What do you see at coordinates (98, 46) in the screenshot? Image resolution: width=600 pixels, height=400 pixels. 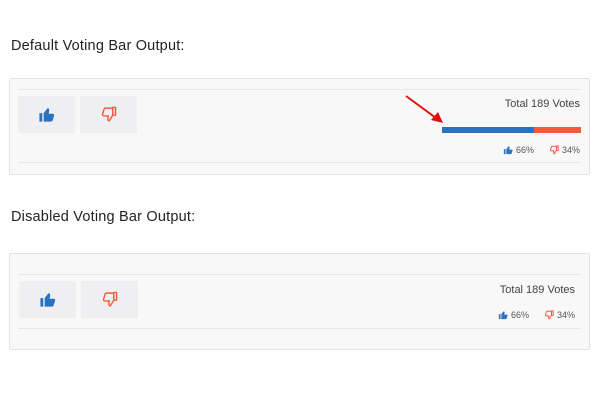 I see `section-title-default: Default Voting Bar Output:` at bounding box center [98, 46].